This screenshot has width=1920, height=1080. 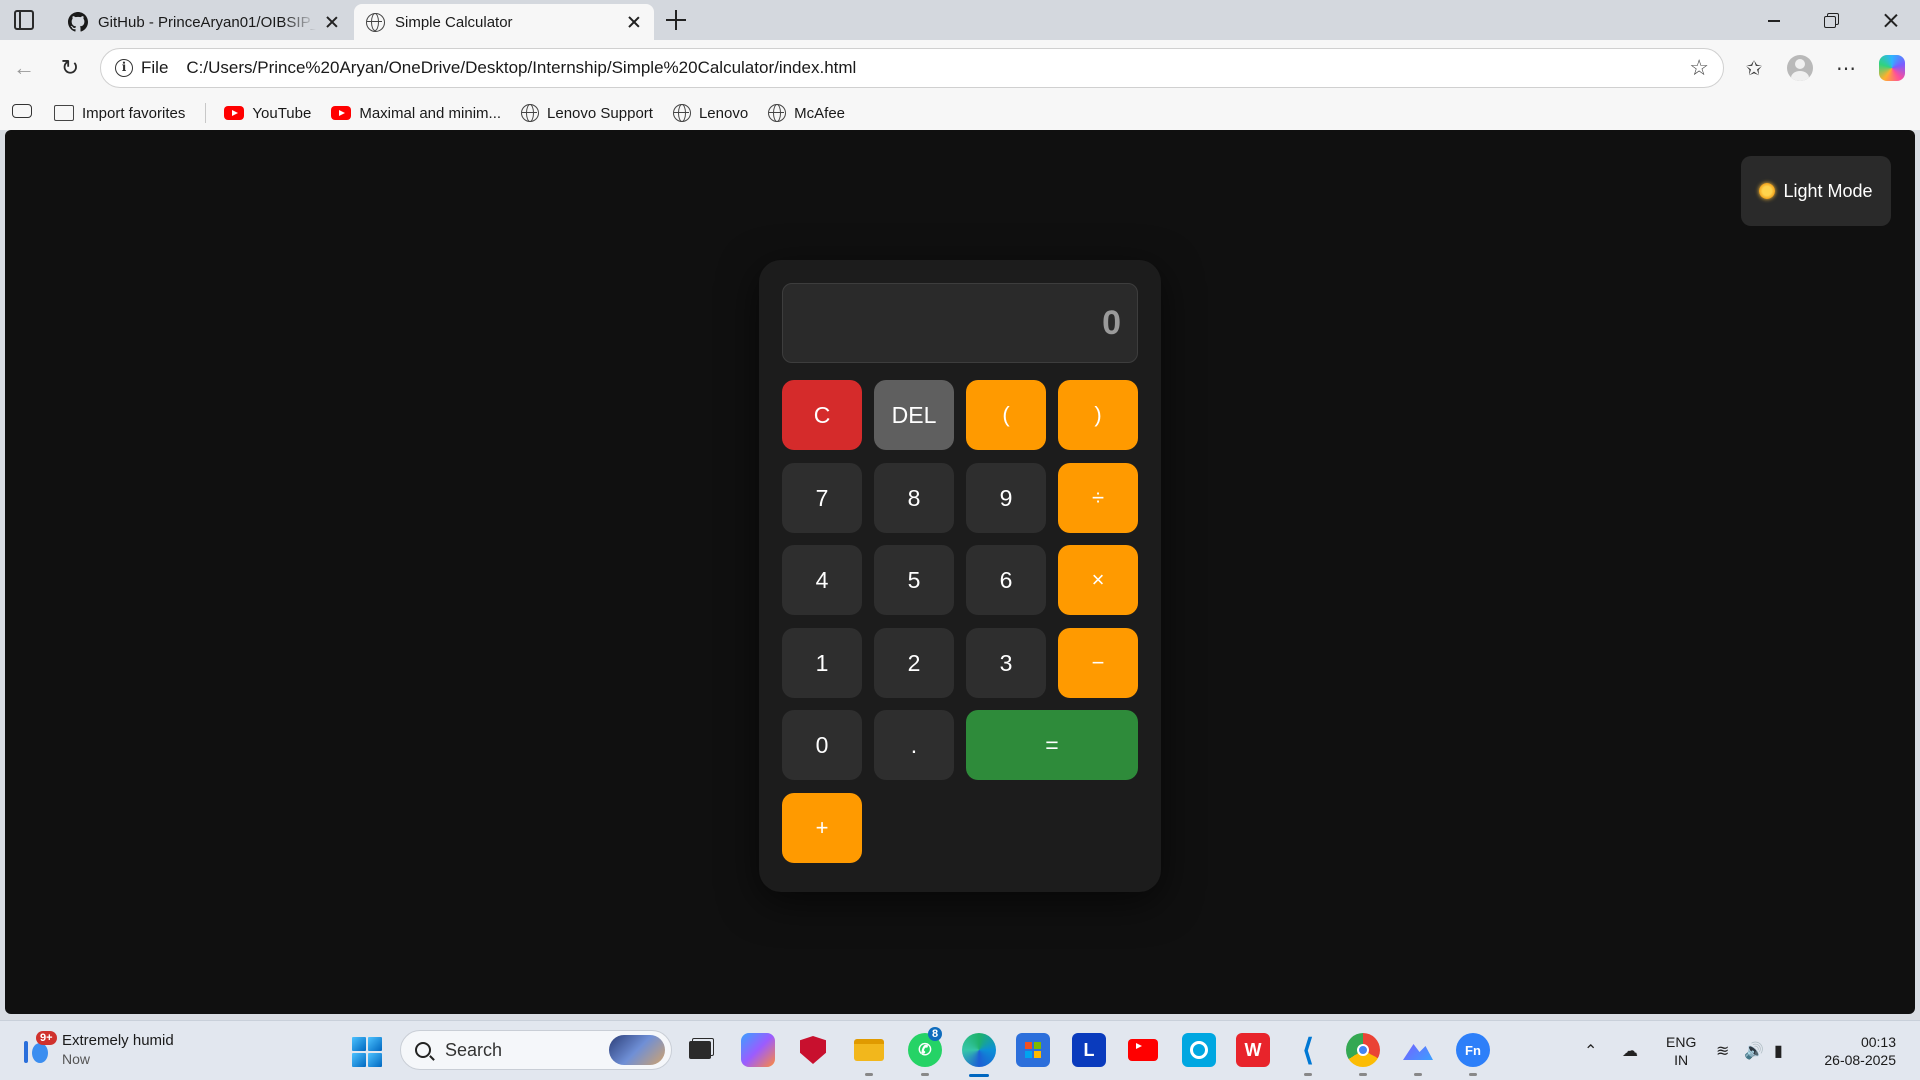 What do you see at coordinates (1890, 20) in the screenshot?
I see `close-window-icon` at bounding box center [1890, 20].